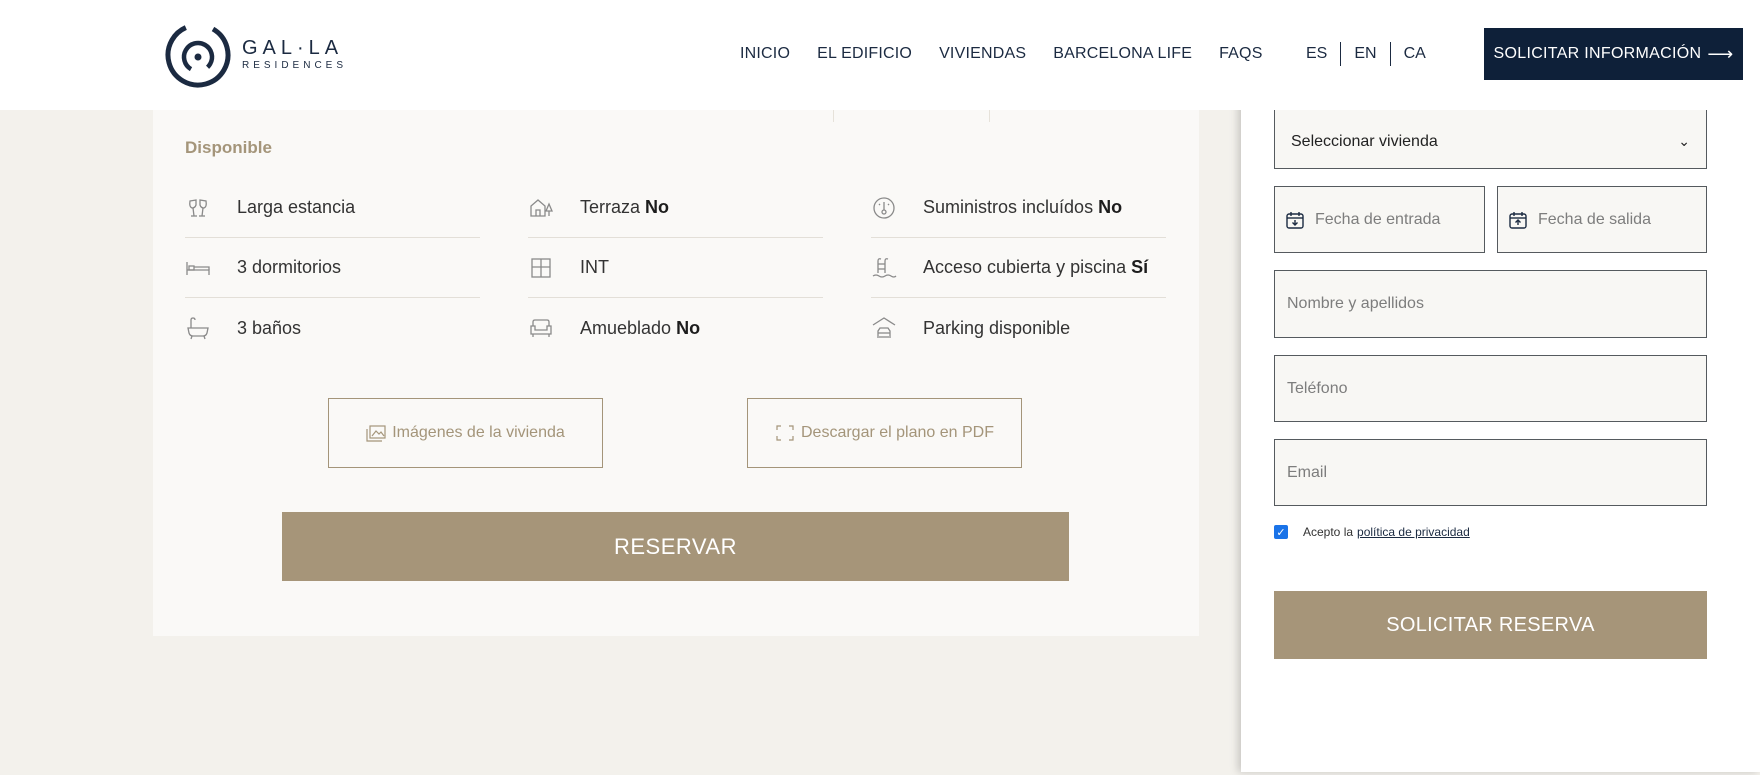 Image resolution: width=1760 pixels, height=775 pixels. Describe the element at coordinates (1490, 388) in the screenshot. I see `phone-field: Teléfono` at that location.